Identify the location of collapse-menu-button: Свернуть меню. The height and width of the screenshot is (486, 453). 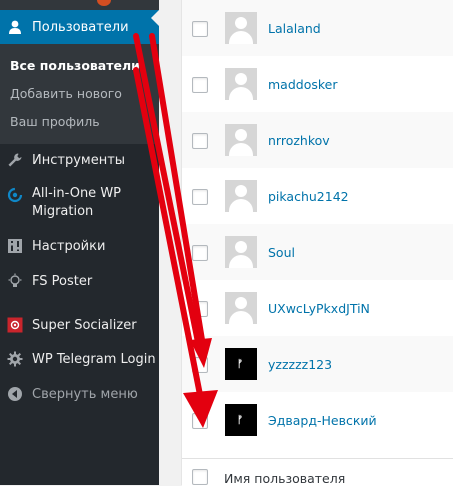
(79, 394).